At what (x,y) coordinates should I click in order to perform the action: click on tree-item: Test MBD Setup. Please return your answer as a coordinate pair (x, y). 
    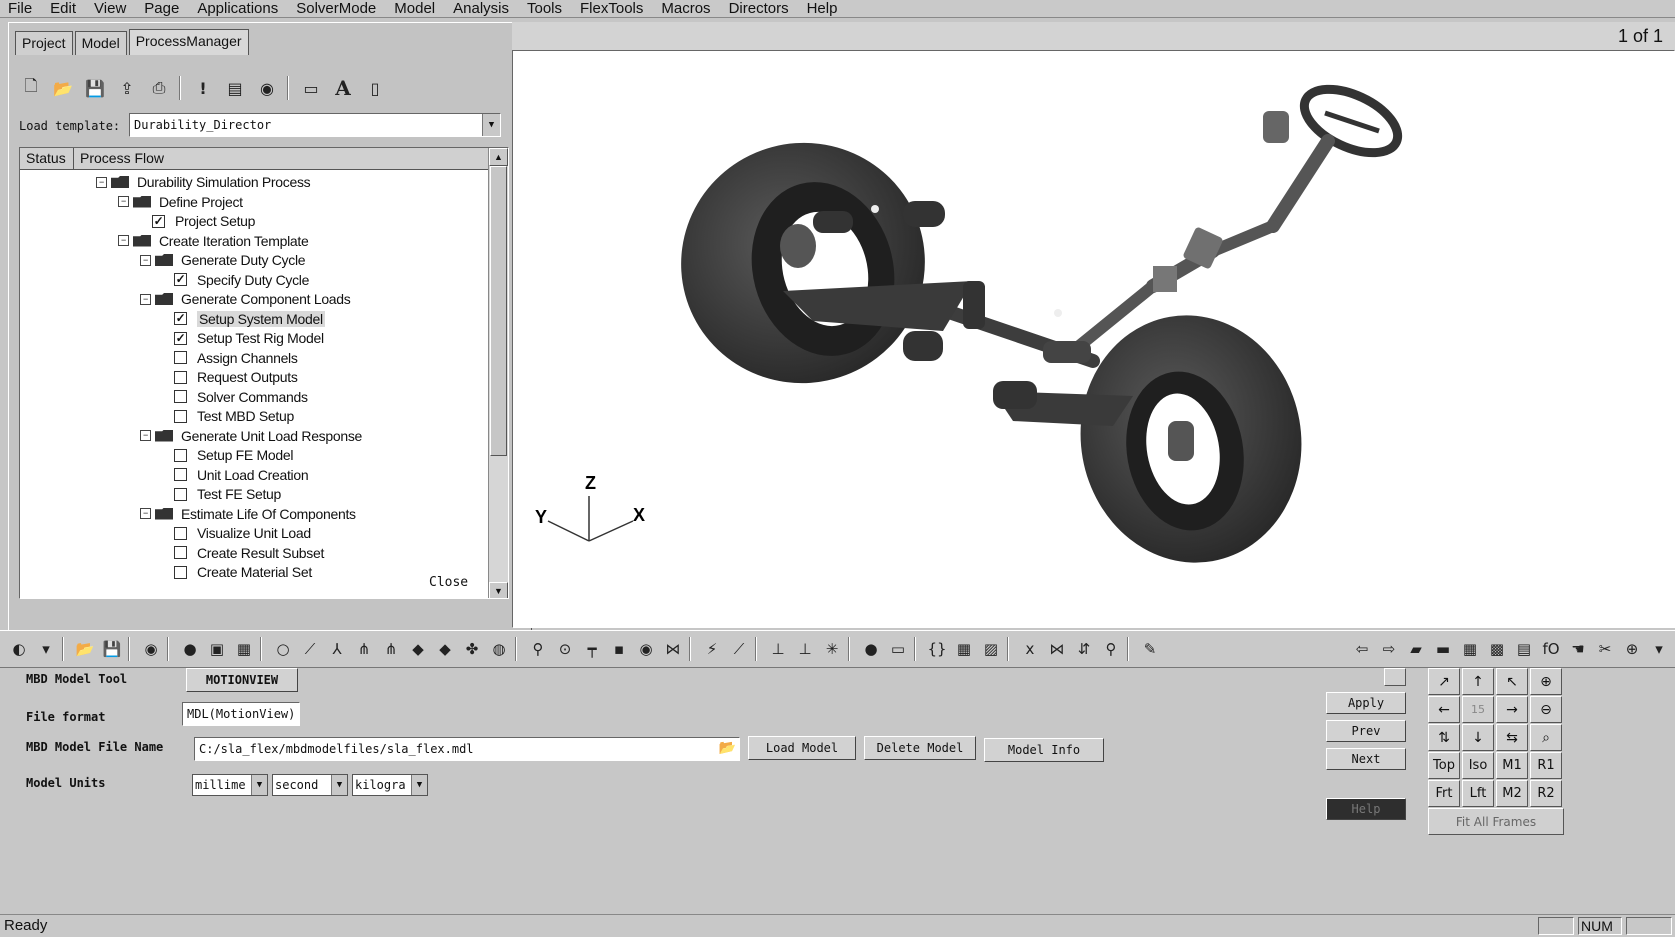
    Looking at the image, I should click on (234, 416).